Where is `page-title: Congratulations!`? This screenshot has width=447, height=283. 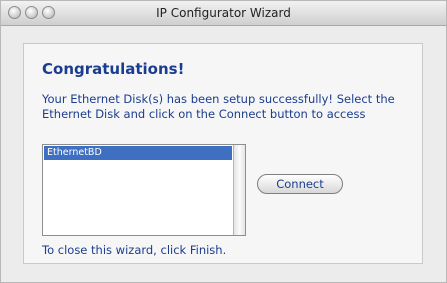
page-title: Congratulations! is located at coordinates (113, 69).